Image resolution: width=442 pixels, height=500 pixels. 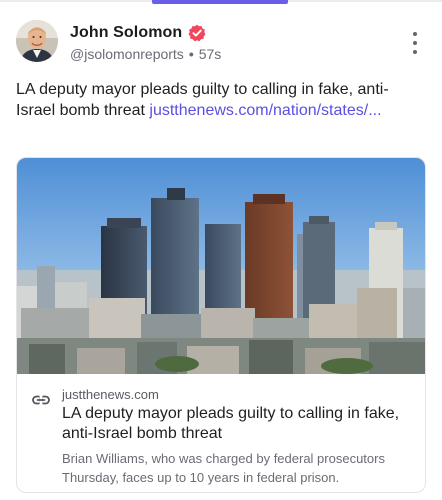 I want to click on avatar, so click(x=37, y=41).